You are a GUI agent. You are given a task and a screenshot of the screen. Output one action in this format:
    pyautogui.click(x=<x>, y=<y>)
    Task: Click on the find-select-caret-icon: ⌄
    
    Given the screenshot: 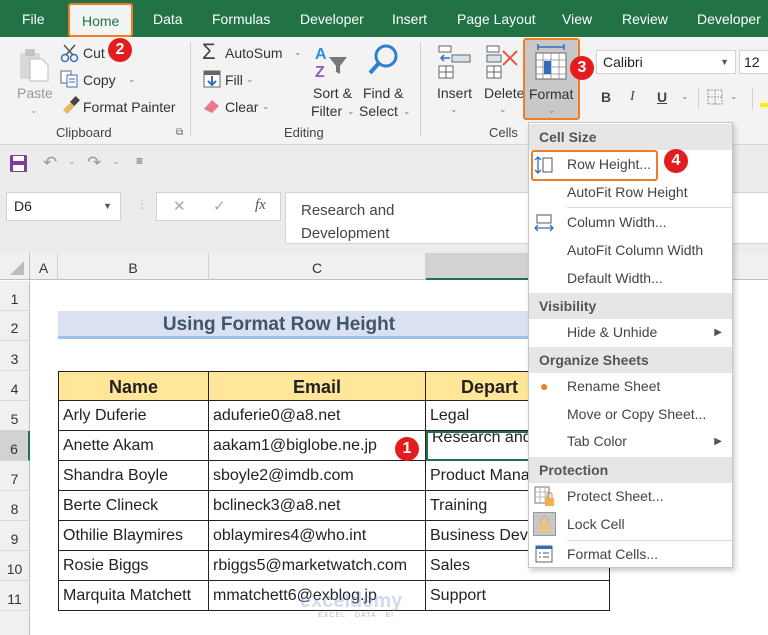 What is the action you would take?
    pyautogui.click(x=407, y=111)
    